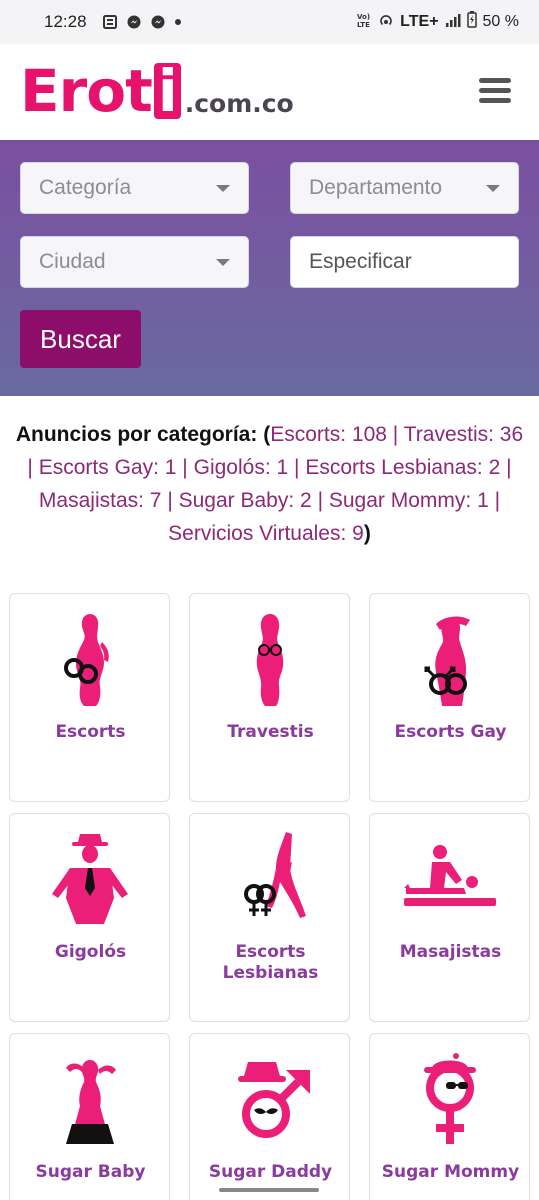 This screenshot has width=539, height=1200. Describe the element at coordinates (409, 500) in the screenshot. I see `summary-link-sugar-mommy: Sugar Mommy: 1` at that location.